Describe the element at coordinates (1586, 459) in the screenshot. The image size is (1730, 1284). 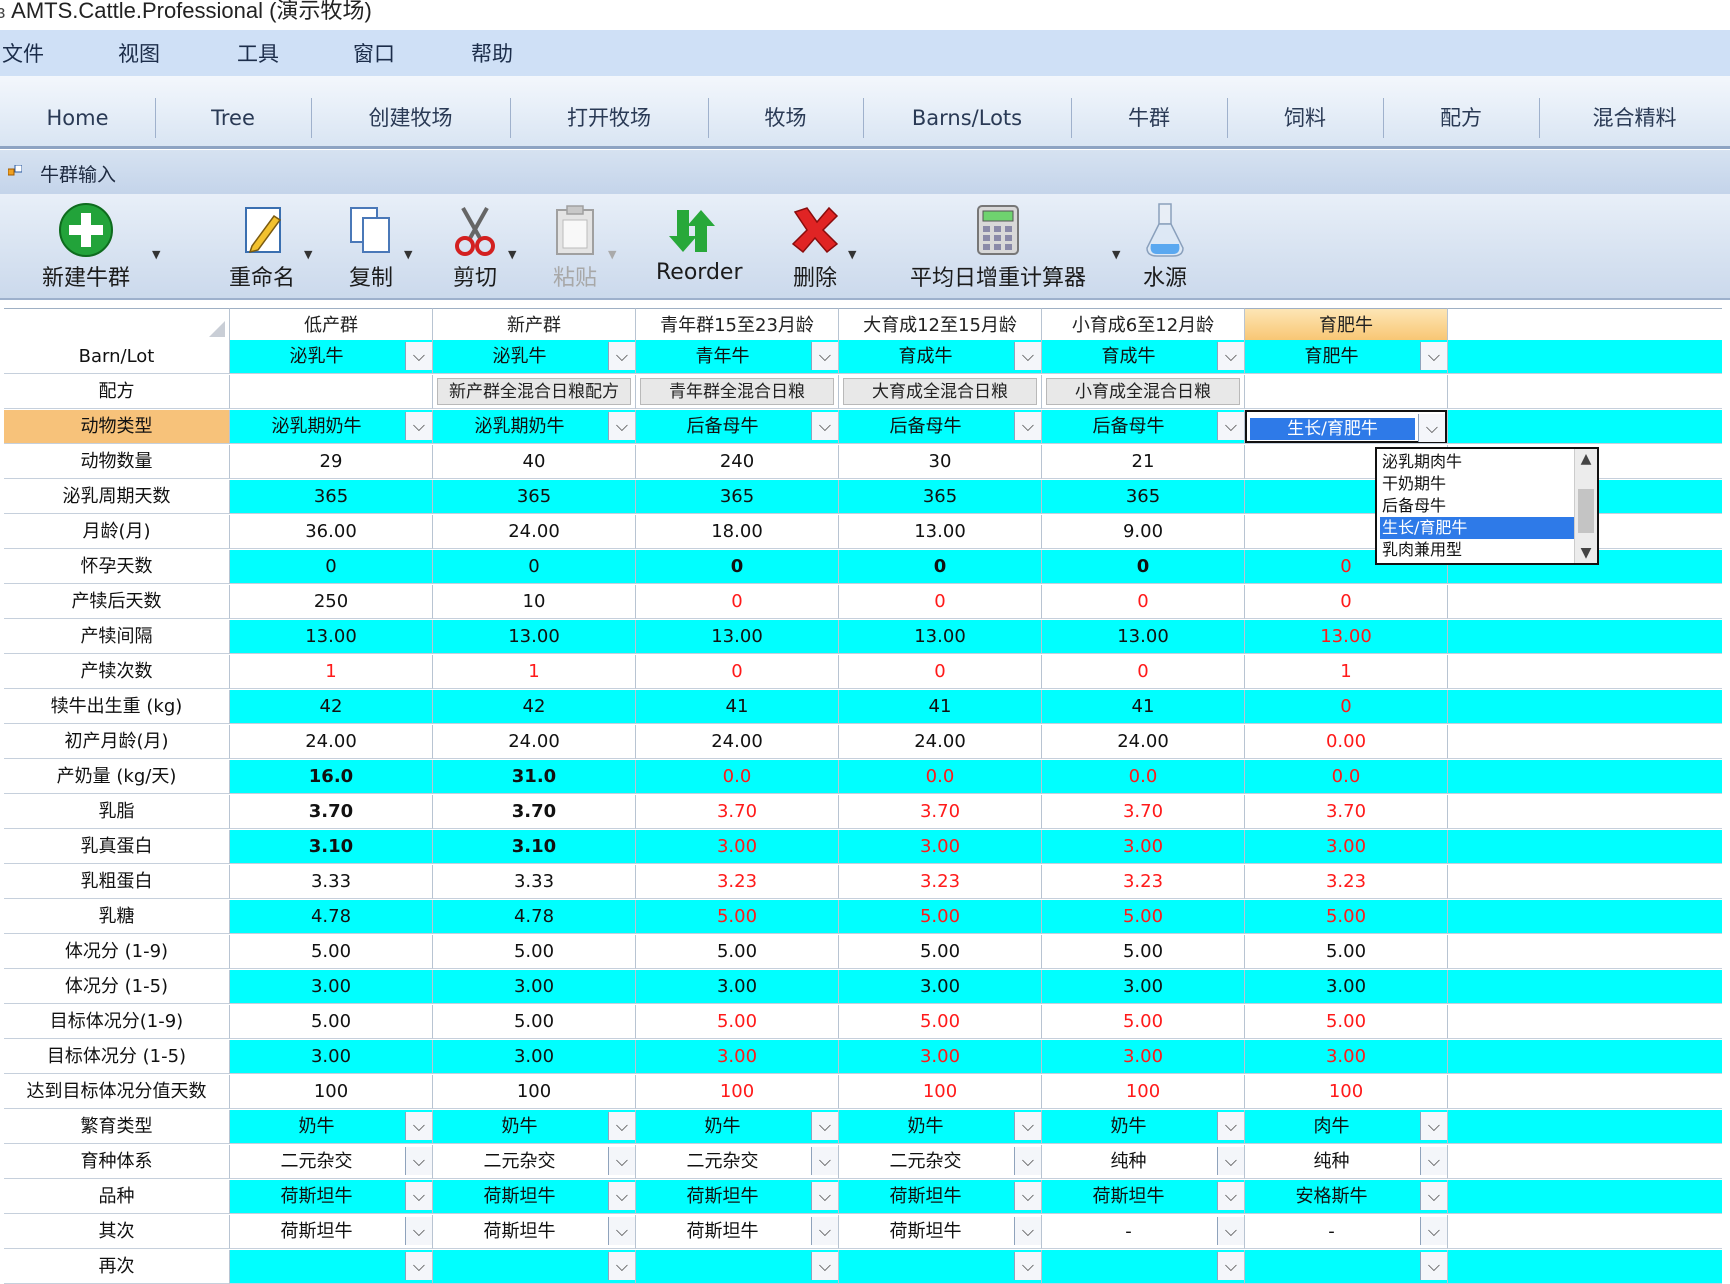
I see `scroll-up-icon: ▲` at that location.